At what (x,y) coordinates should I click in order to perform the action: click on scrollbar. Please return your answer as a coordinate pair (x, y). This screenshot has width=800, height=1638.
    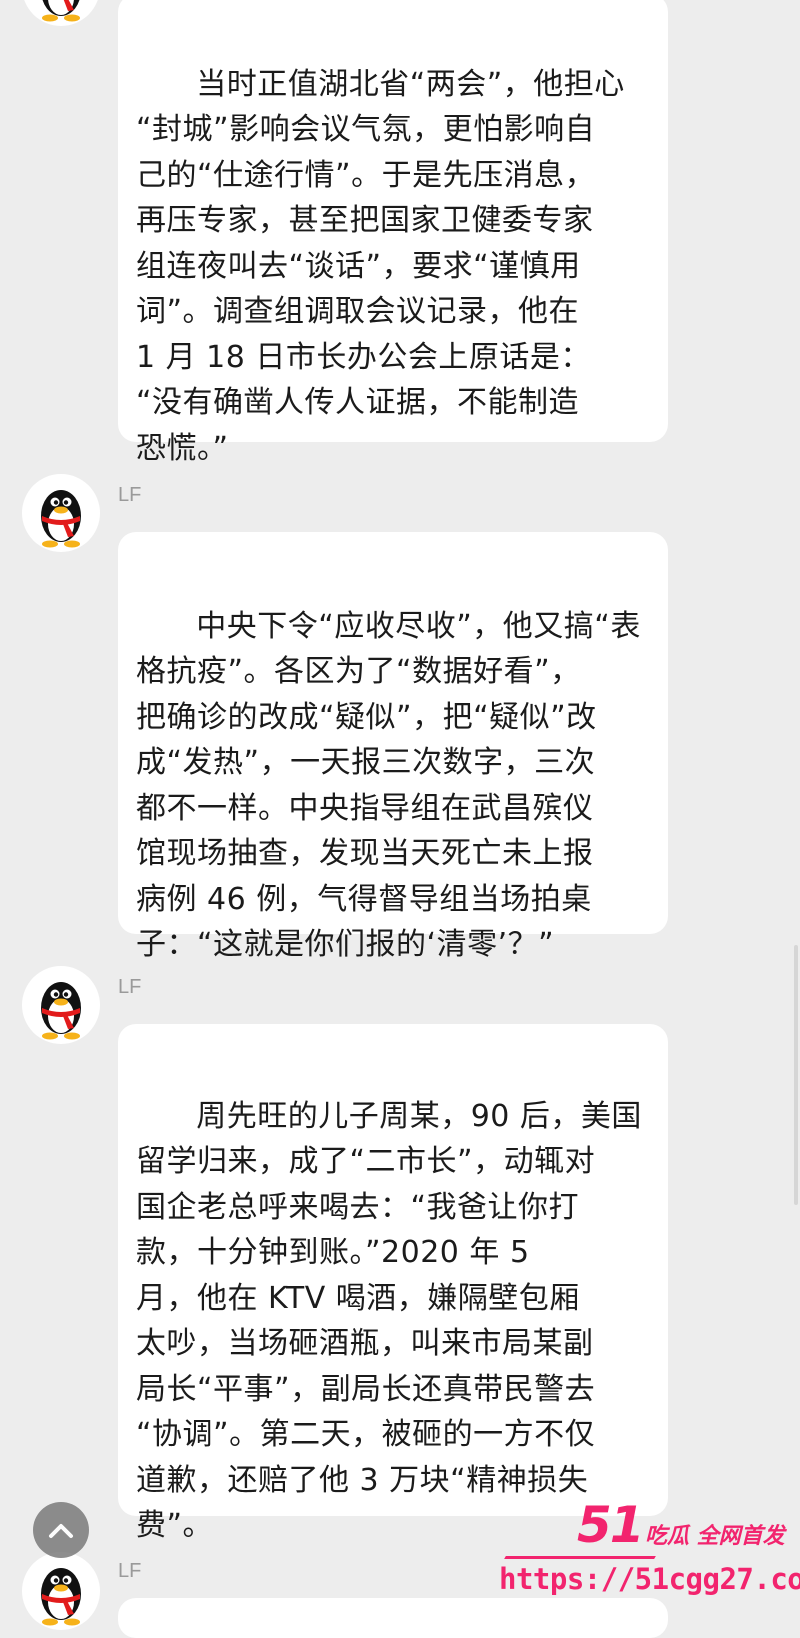
    Looking at the image, I should click on (796, 1075).